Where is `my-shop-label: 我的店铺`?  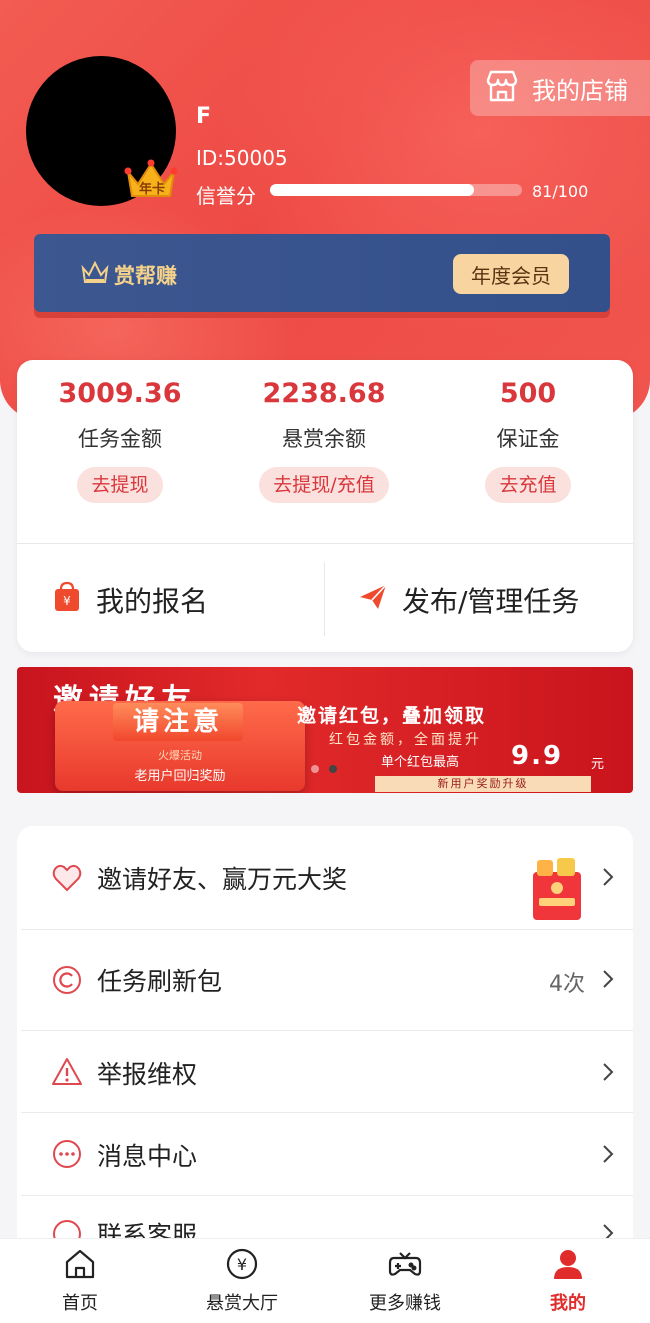 my-shop-label: 我的店铺 is located at coordinates (580, 90).